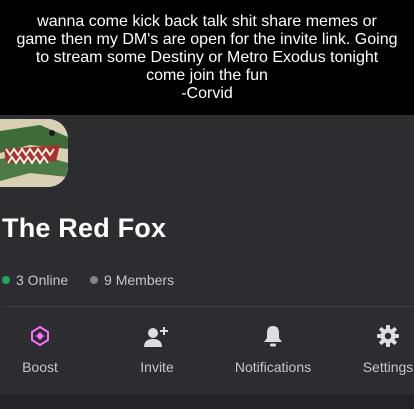  What do you see at coordinates (157, 336) in the screenshot?
I see `add-user-icon` at bounding box center [157, 336].